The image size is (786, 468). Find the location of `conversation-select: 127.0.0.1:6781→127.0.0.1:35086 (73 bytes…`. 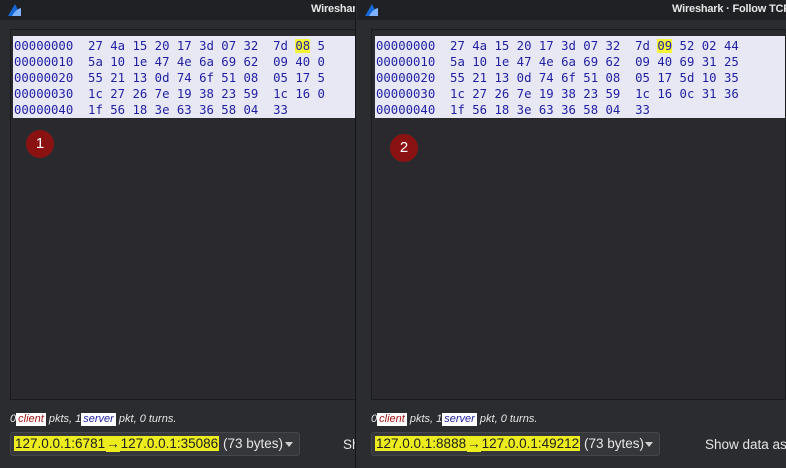

conversation-select: 127.0.0.1:6781→127.0.0.1:35086 (73 bytes… is located at coordinates (155, 444).